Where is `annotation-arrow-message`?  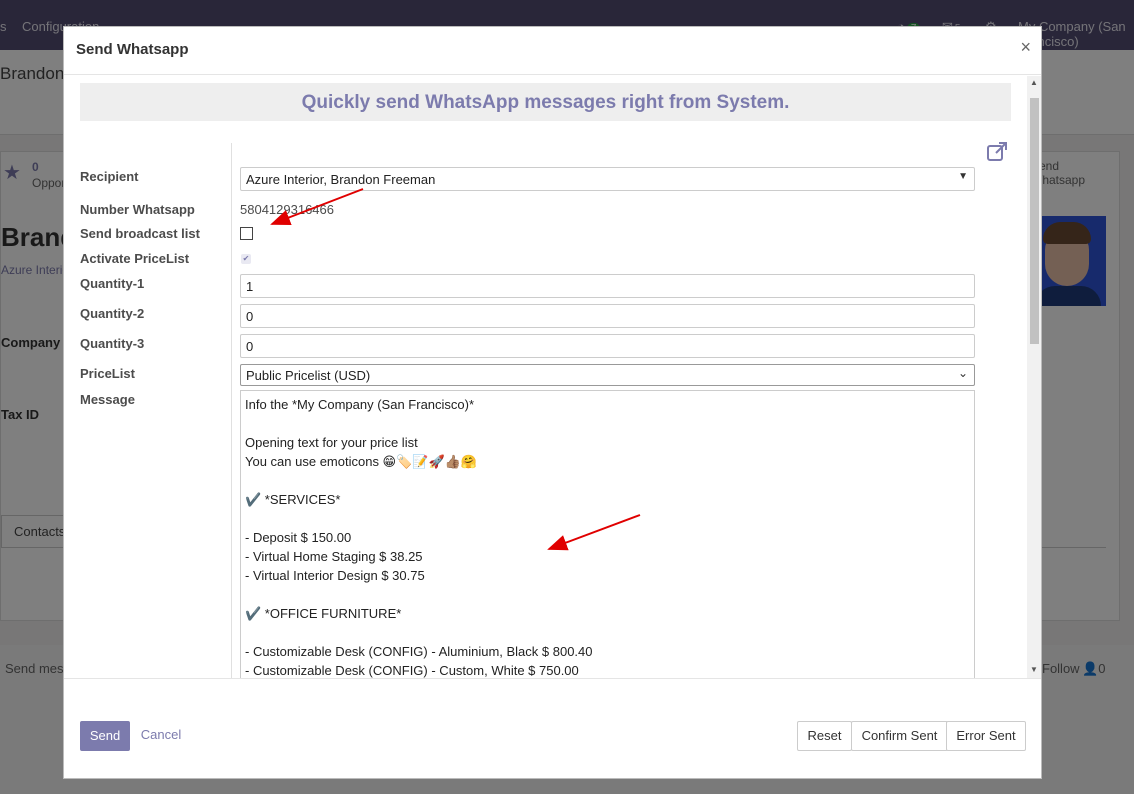 annotation-arrow-message is located at coordinates (594, 532).